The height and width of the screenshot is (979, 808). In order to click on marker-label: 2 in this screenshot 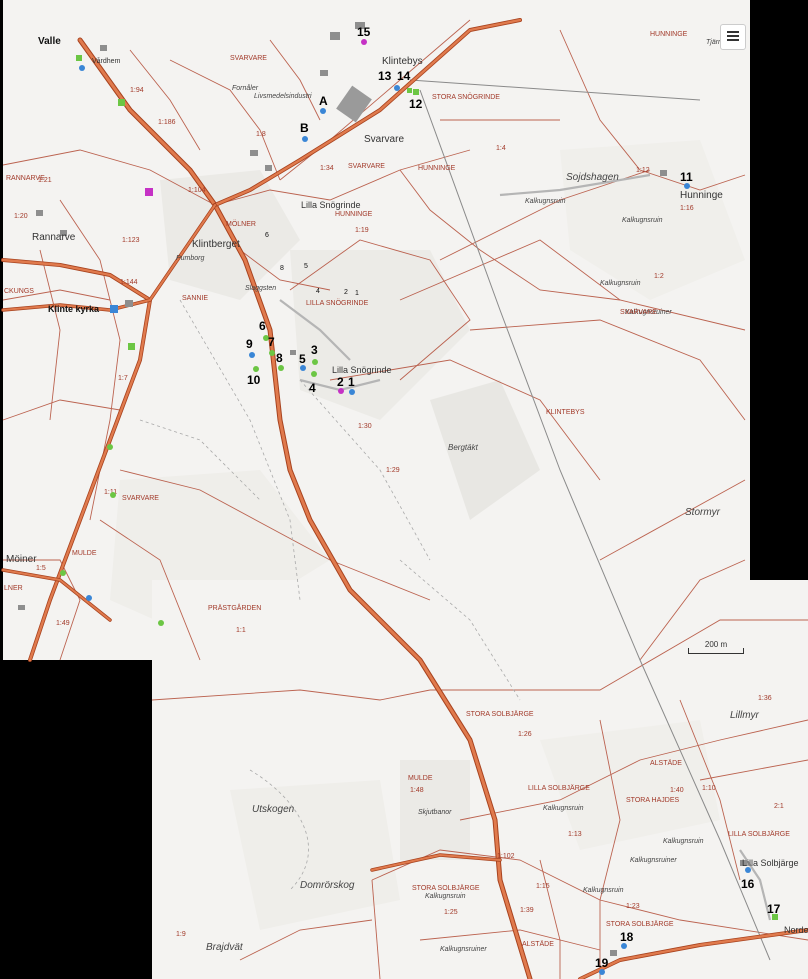, I will do `click(340, 382)`.